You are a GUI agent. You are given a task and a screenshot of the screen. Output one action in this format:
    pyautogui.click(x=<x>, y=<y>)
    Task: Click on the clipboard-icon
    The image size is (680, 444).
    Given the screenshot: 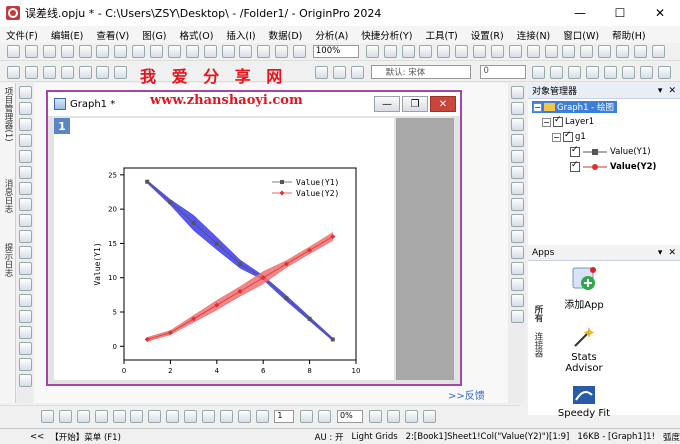 What is the action you would take?
    pyautogui.click(x=658, y=51)
    